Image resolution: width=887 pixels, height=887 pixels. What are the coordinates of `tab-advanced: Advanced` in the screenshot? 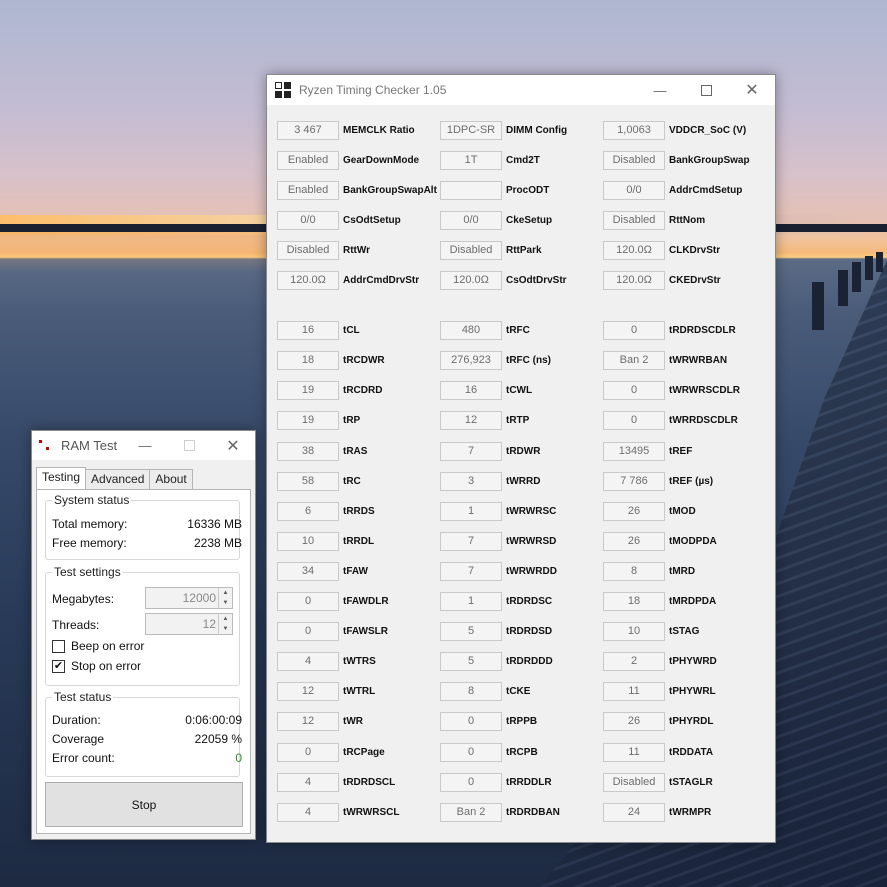 It's located at (118, 479).